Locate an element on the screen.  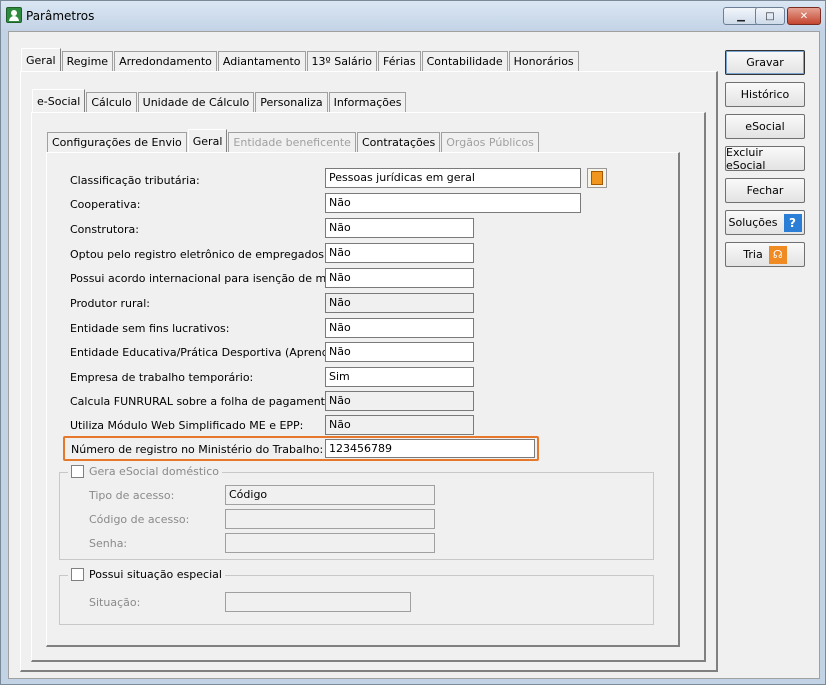
label-codigo-acesso: Código de acesso: is located at coordinates (139, 519).